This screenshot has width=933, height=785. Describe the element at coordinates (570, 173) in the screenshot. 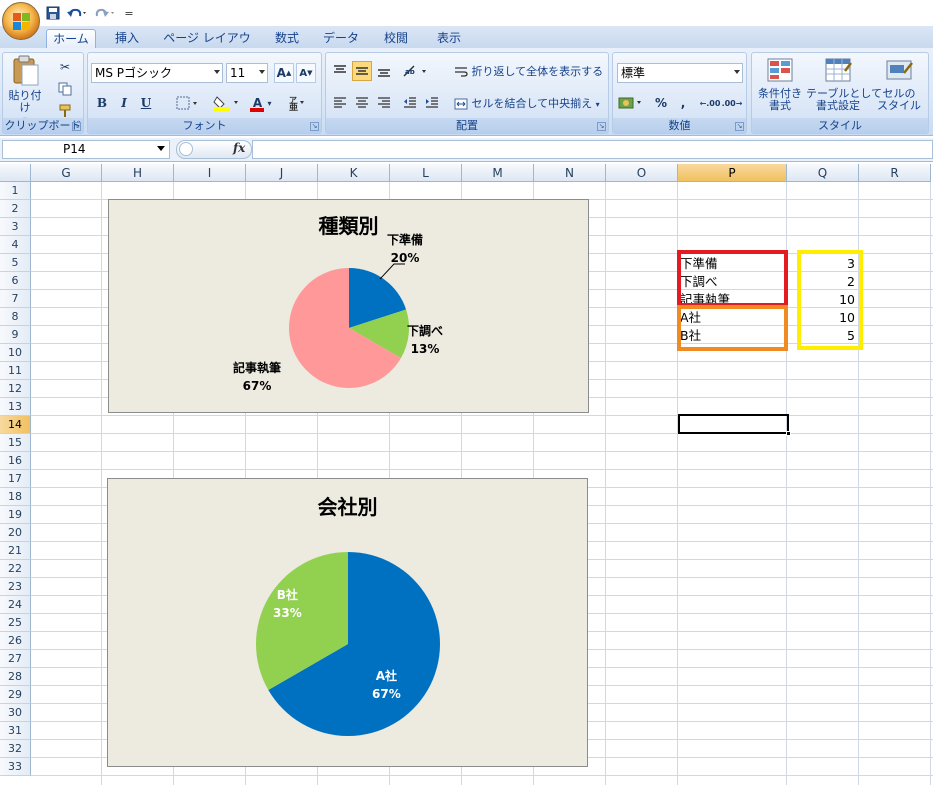

I see `column-header-n: N` at that location.